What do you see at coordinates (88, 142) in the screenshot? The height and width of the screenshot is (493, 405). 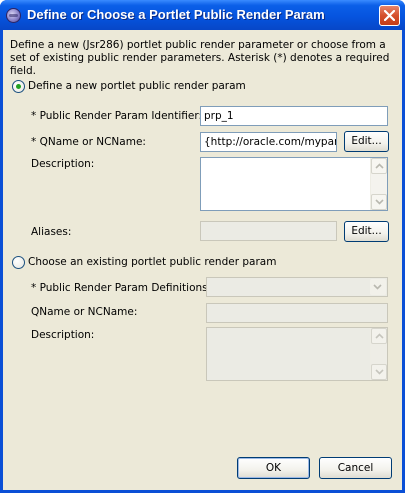 I see `qname-label: * QName or NCName:` at bounding box center [88, 142].